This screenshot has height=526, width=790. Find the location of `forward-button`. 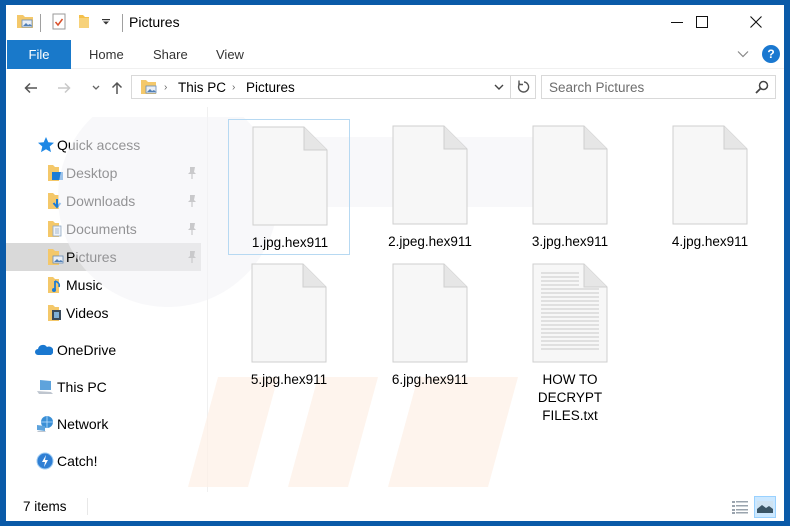

forward-button is located at coordinates (64, 88).